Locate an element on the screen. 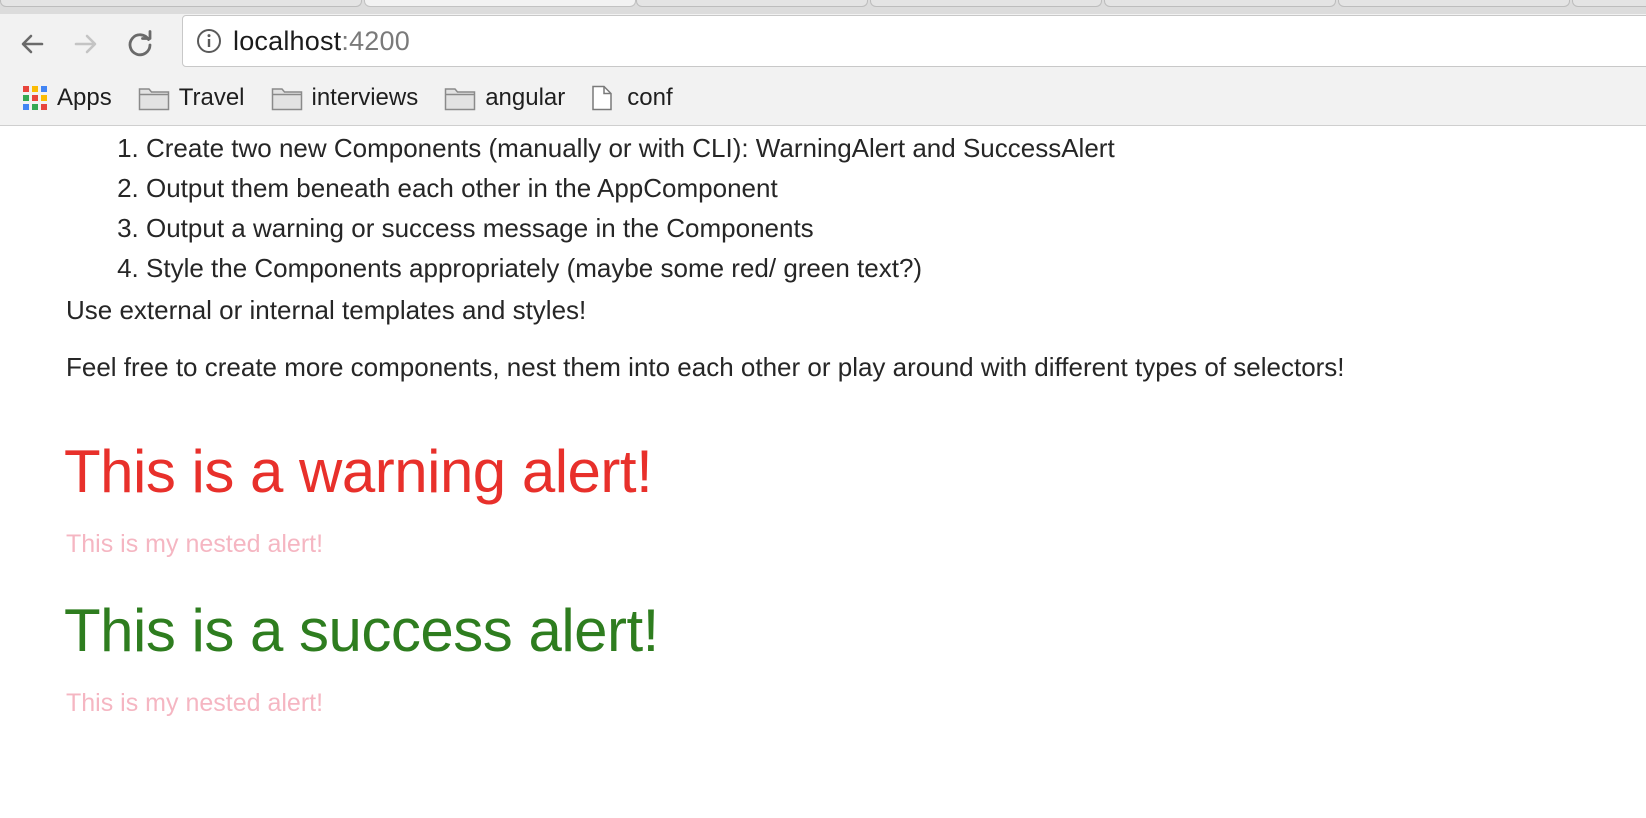 This screenshot has width=1646, height=818. bookmark-travel: Travel is located at coordinates (191, 98).